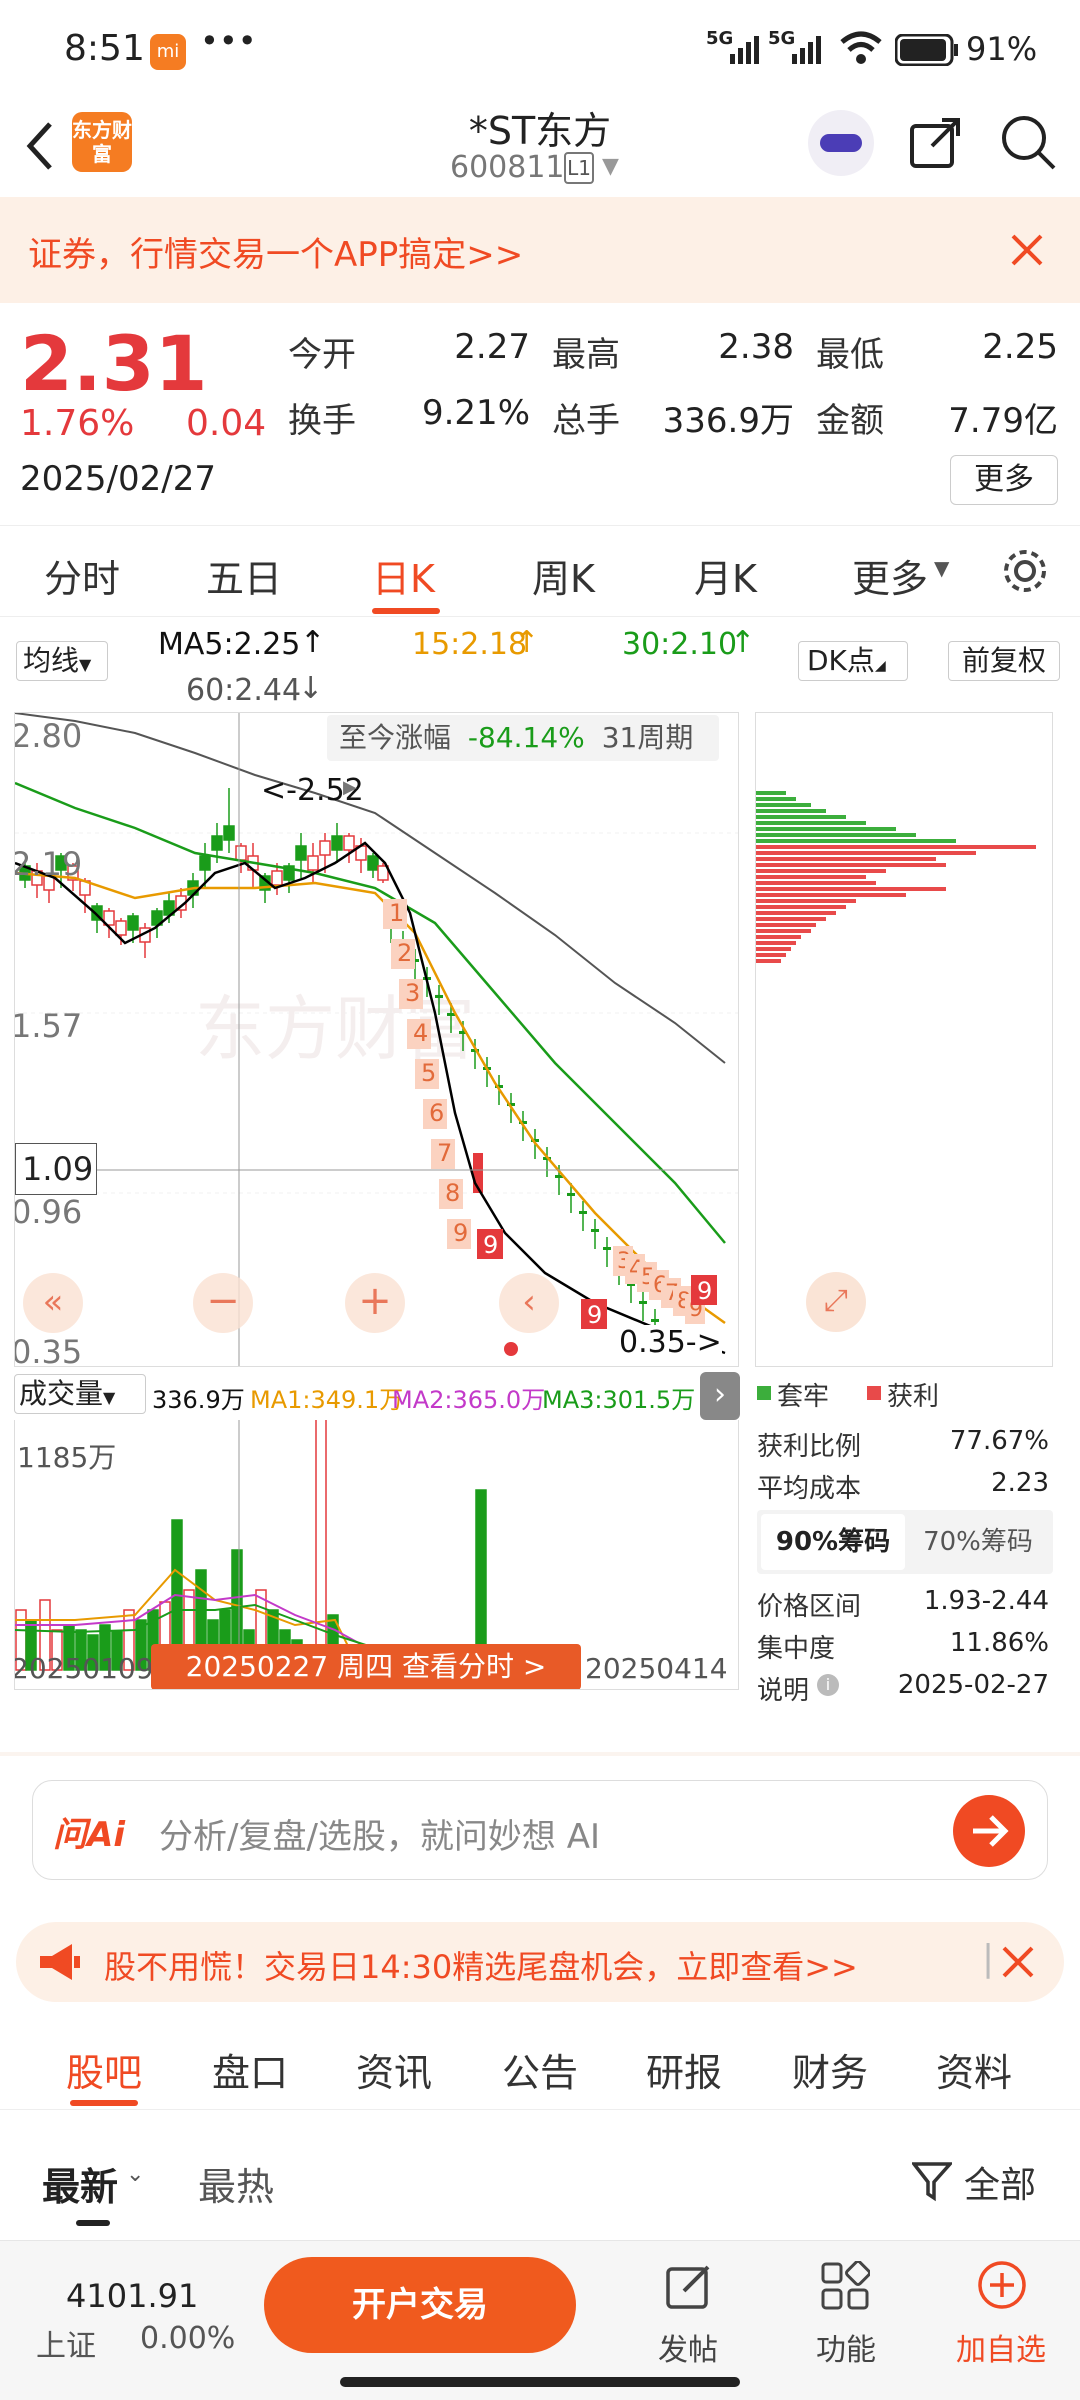 The width and height of the screenshot is (1080, 2400). What do you see at coordinates (828, 1685) in the screenshot?
I see `info-icon: i` at bounding box center [828, 1685].